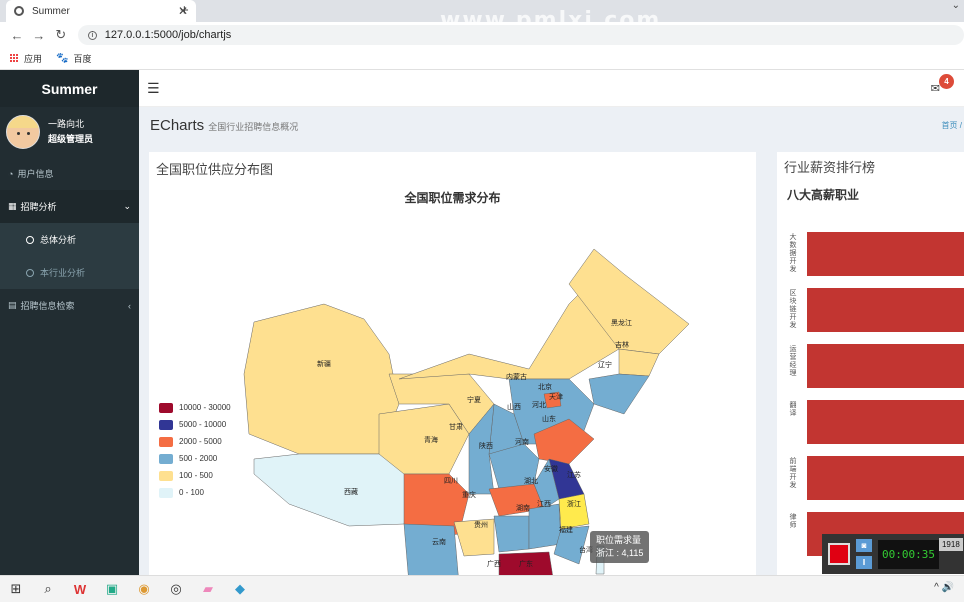 This screenshot has width=964, height=603. I want to click on legend-item: 5000 - 10000, so click(195, 424).